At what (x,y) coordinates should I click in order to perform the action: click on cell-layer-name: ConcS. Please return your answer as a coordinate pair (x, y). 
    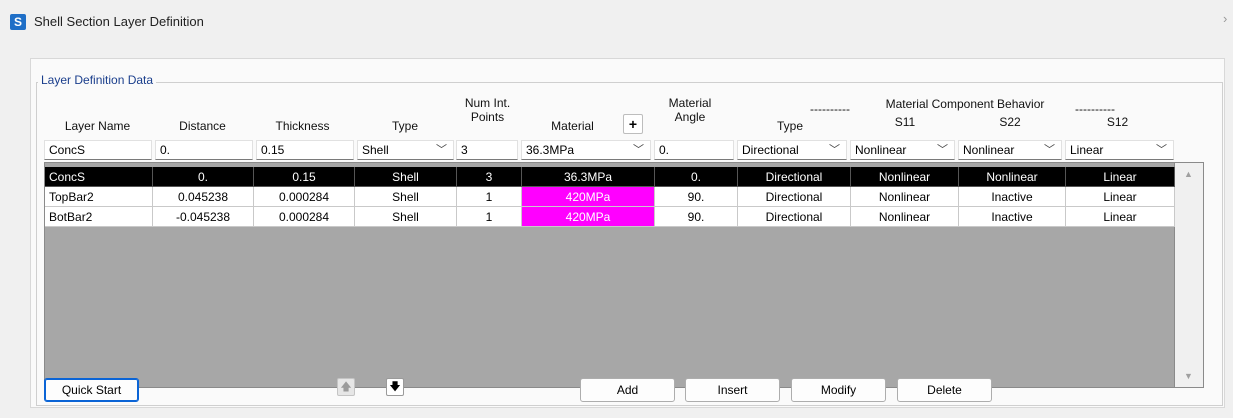
    Looking at the image, I should click on (99, 177).